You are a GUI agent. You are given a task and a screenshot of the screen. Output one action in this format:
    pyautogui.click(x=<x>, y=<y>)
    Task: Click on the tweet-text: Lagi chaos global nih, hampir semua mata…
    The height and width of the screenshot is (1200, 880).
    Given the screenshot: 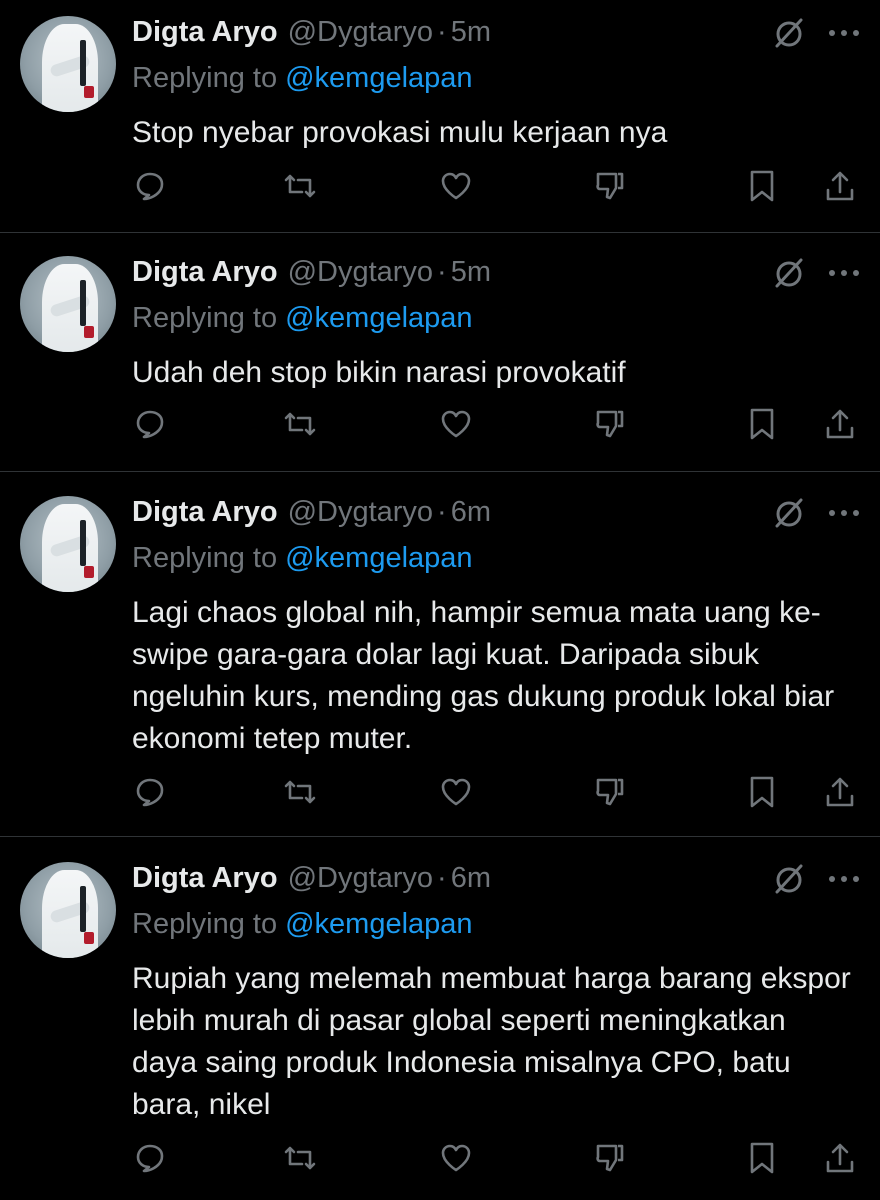 What is the action you would take?
    pyautogui.click(x=483, y=675)
    